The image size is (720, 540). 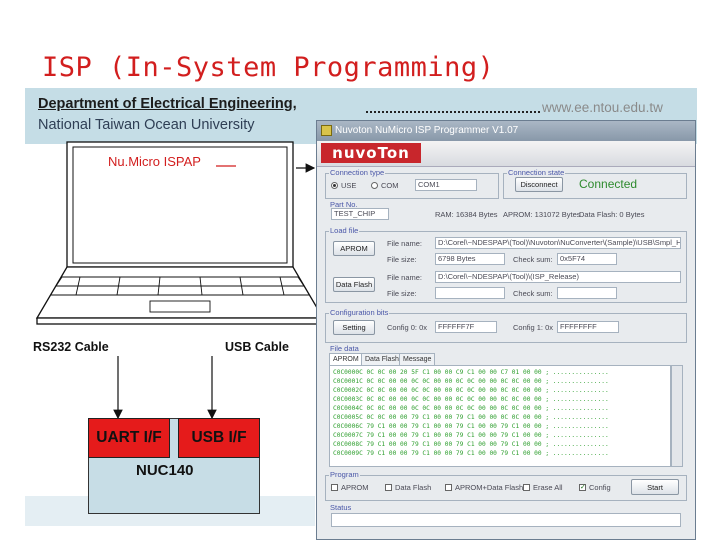 What do you see at coordinates (334, 185) in the screenshot?
I see `radio-usb` at bounding box center [334, 185].